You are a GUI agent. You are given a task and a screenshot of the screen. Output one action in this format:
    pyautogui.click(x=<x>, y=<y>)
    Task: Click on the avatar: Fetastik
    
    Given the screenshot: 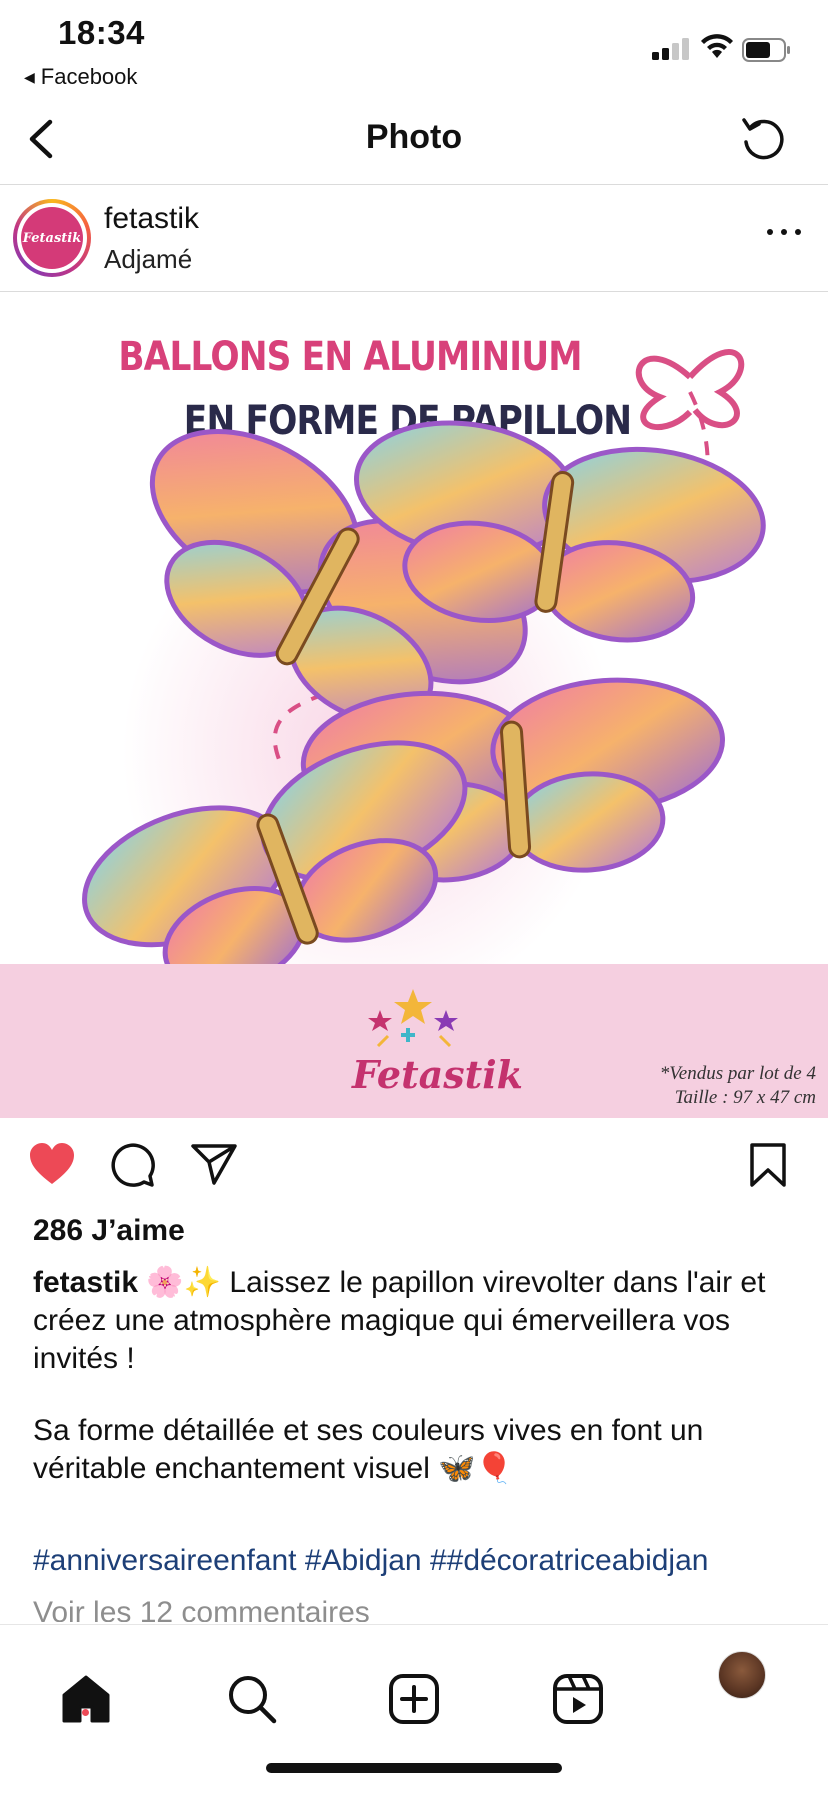 What is the action you would take?
    pyautogui.click(x=52, y=238)
    